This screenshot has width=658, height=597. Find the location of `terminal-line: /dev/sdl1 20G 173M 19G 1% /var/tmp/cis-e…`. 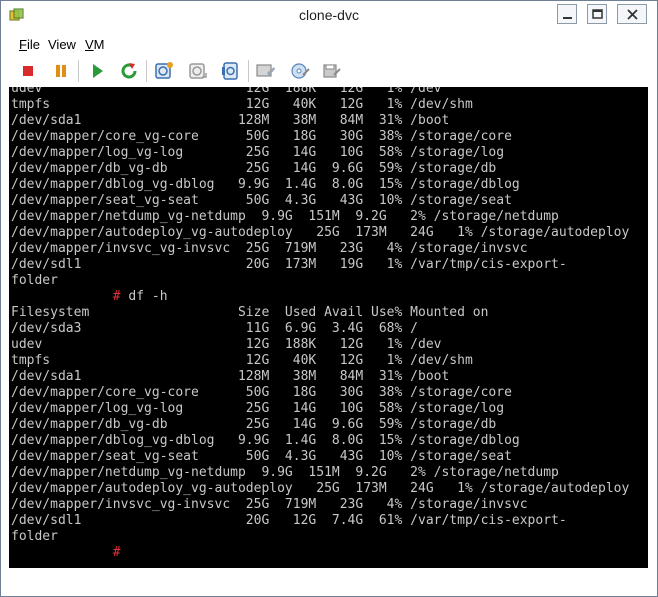

terminal-line: /dev/sdl1 20G 173M 19G 1% /var/tmp/cis-e… is located at coordinates (289, 264).